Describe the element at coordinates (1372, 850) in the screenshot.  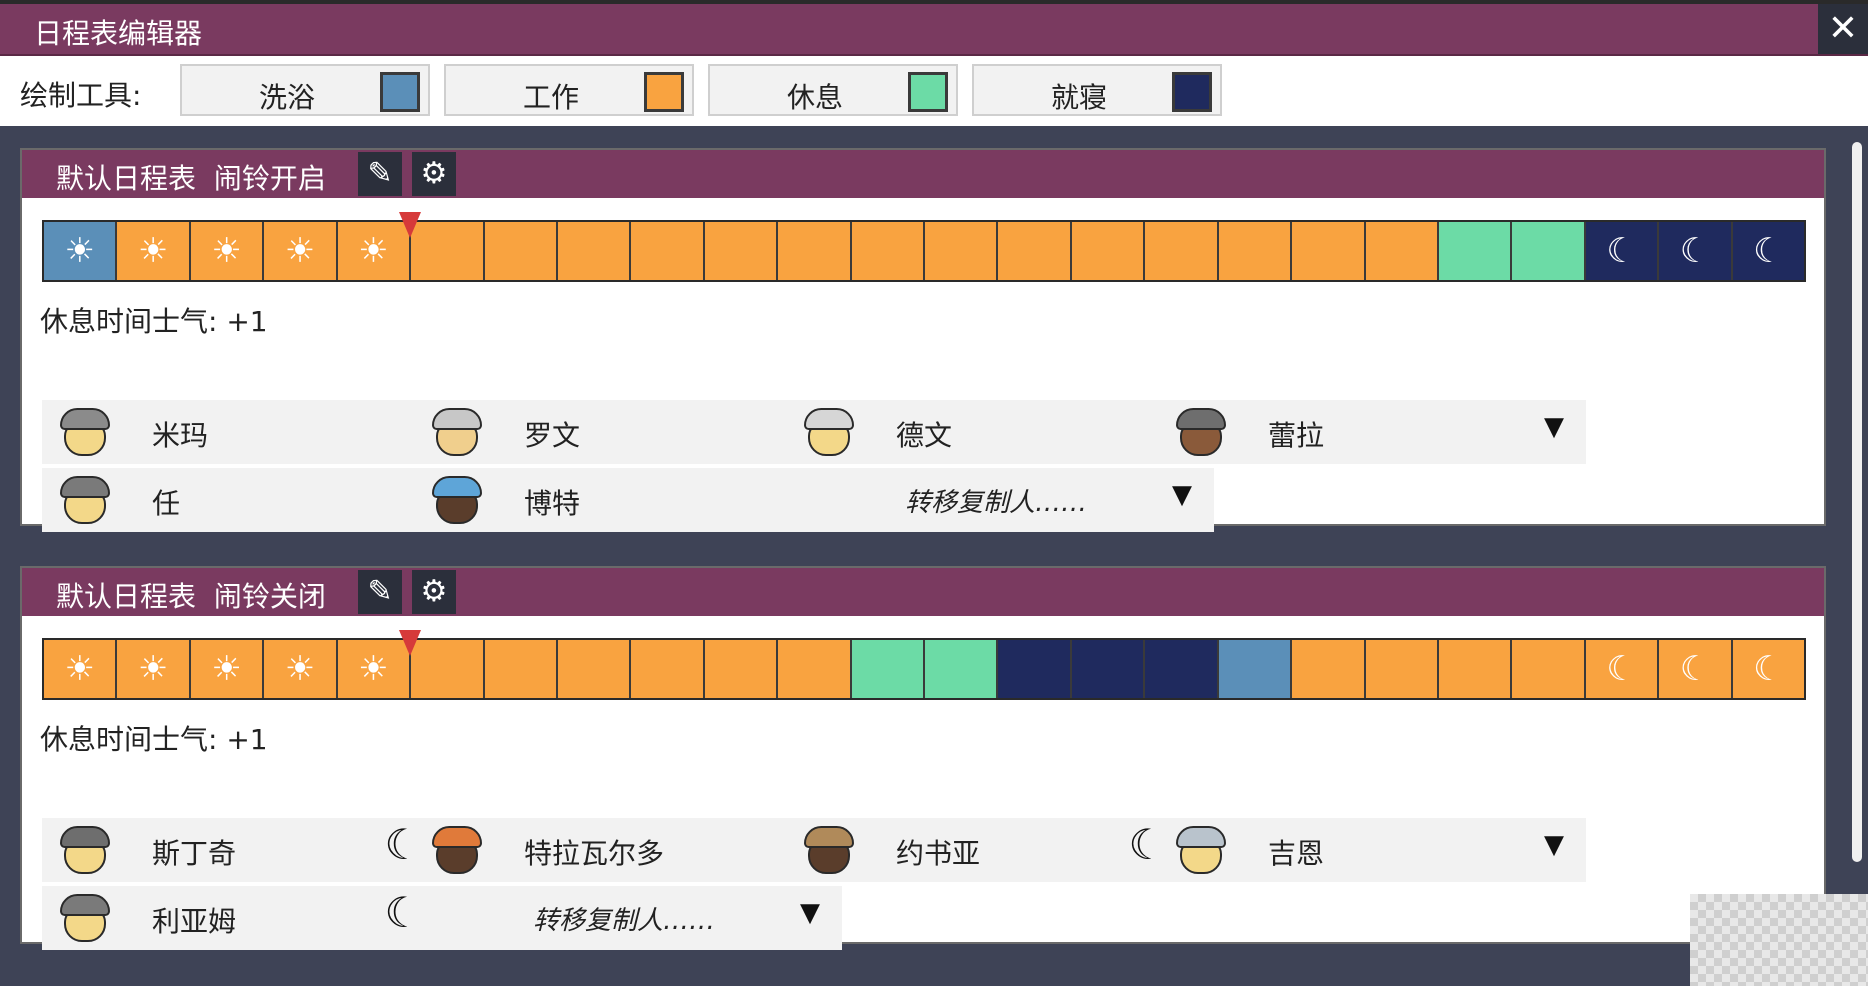
I see `dupe-dropdown: 吉恩 ▼` at that location.